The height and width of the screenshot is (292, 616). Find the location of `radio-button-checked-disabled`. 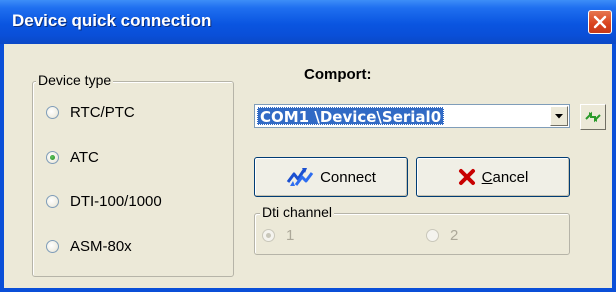

radio-button-checked-disabled is located at coordinates (268, 235).